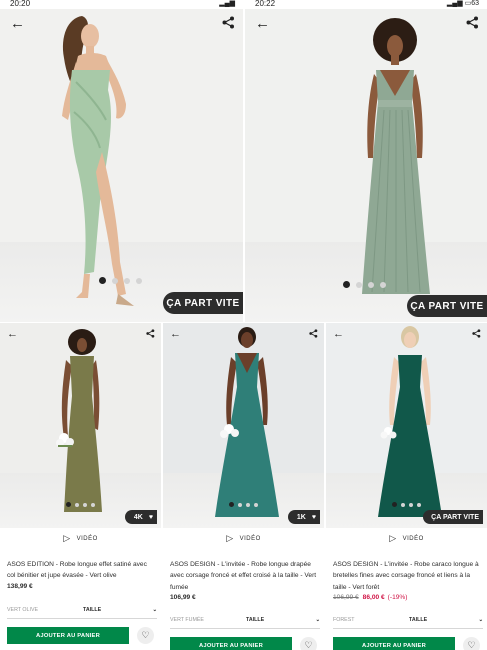  I want to click on dress-shape, so click(410, 436).